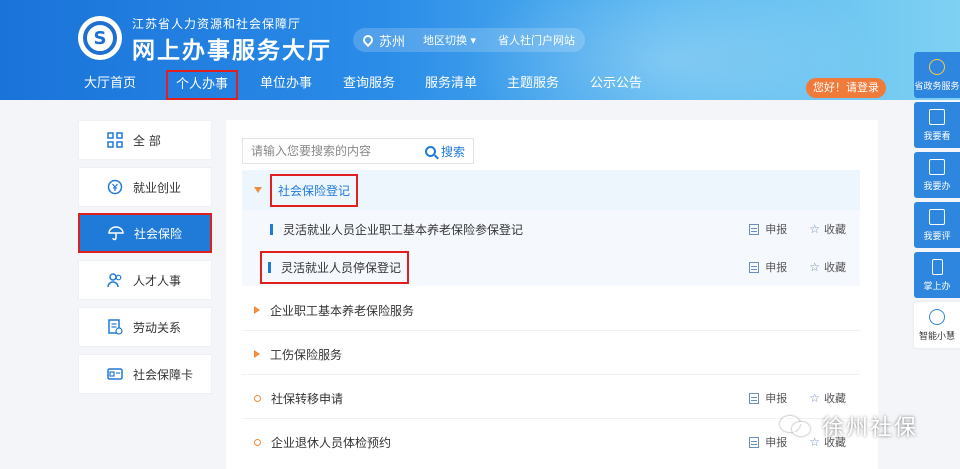 This screenshot has height=469, width=960. Describe the element at coordinates (232, 51) in the screenshot. I see `site-title: 网上办事服务大厅` at that location.